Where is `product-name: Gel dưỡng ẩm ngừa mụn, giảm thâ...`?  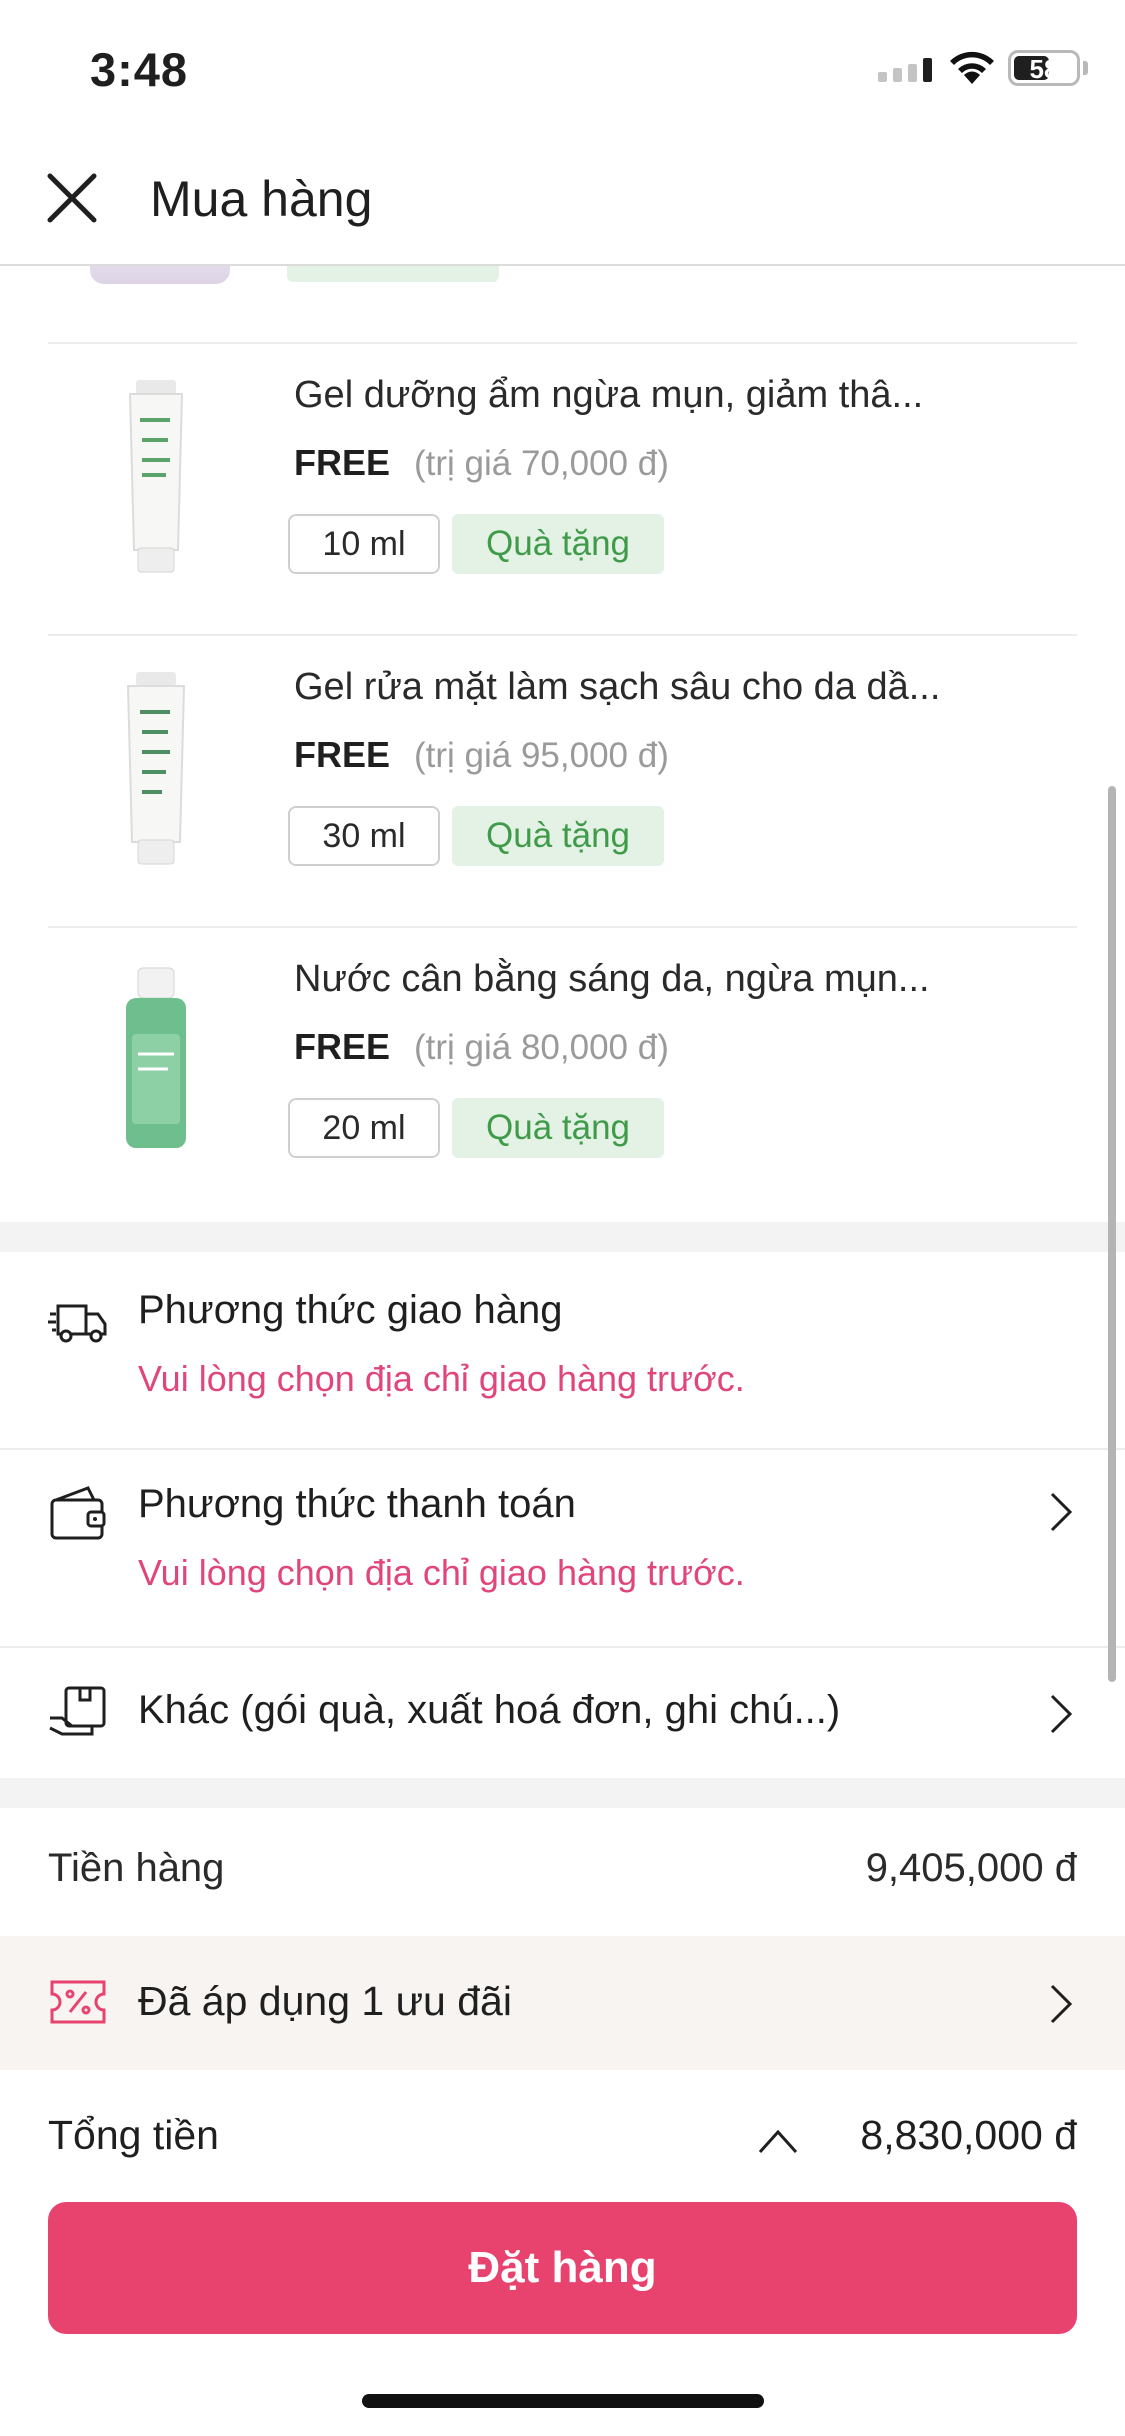
product-name: Gel dưỡng ẩm ngừa mụn, giảm thâ... is located at coordinates (609, 395).